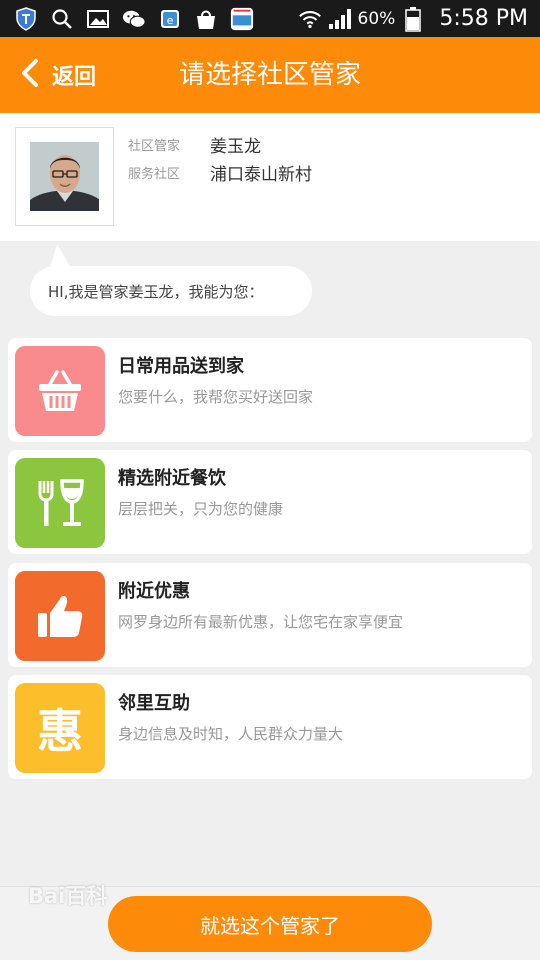  What do you see at coordinates (26, 18) in the screenshot?
I see `shield-icon` at bounding box center [26, 18].